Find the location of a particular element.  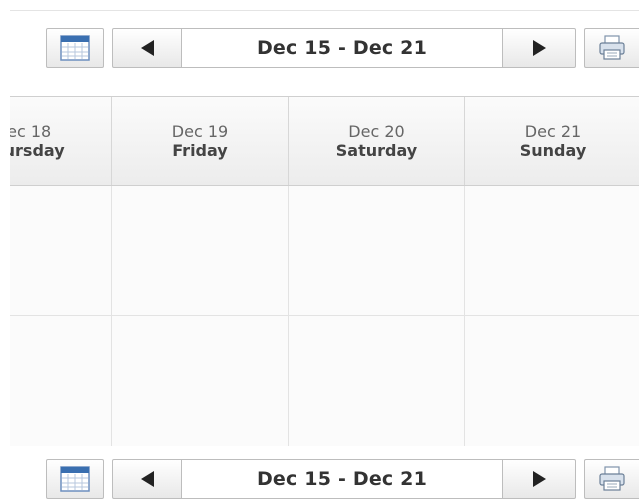

day-date: Dec 18 is located at coordinates (31, 131).